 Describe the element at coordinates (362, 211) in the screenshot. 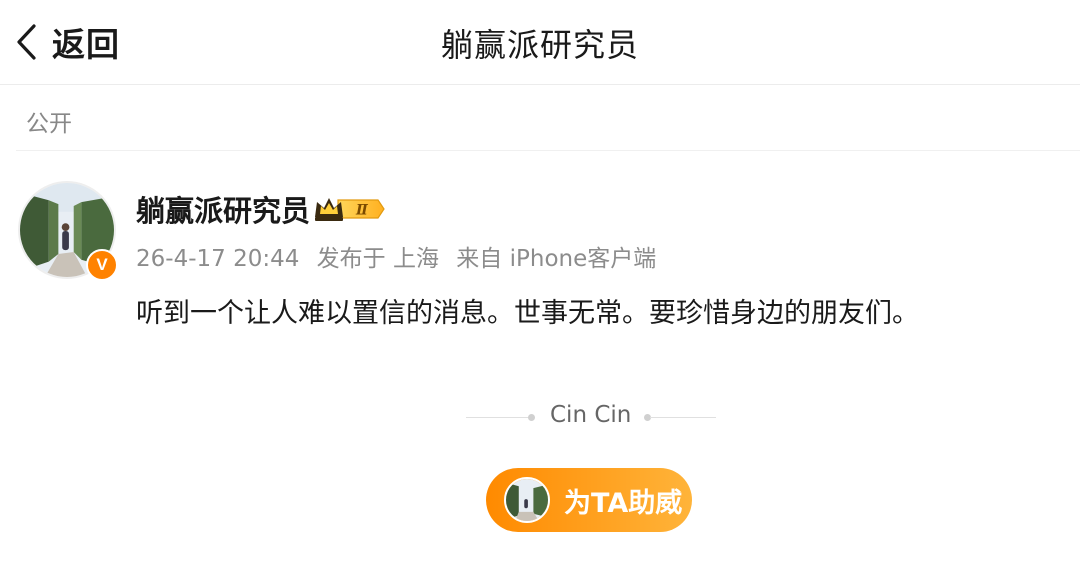

I see `level-label: Ⅱ` at that location.